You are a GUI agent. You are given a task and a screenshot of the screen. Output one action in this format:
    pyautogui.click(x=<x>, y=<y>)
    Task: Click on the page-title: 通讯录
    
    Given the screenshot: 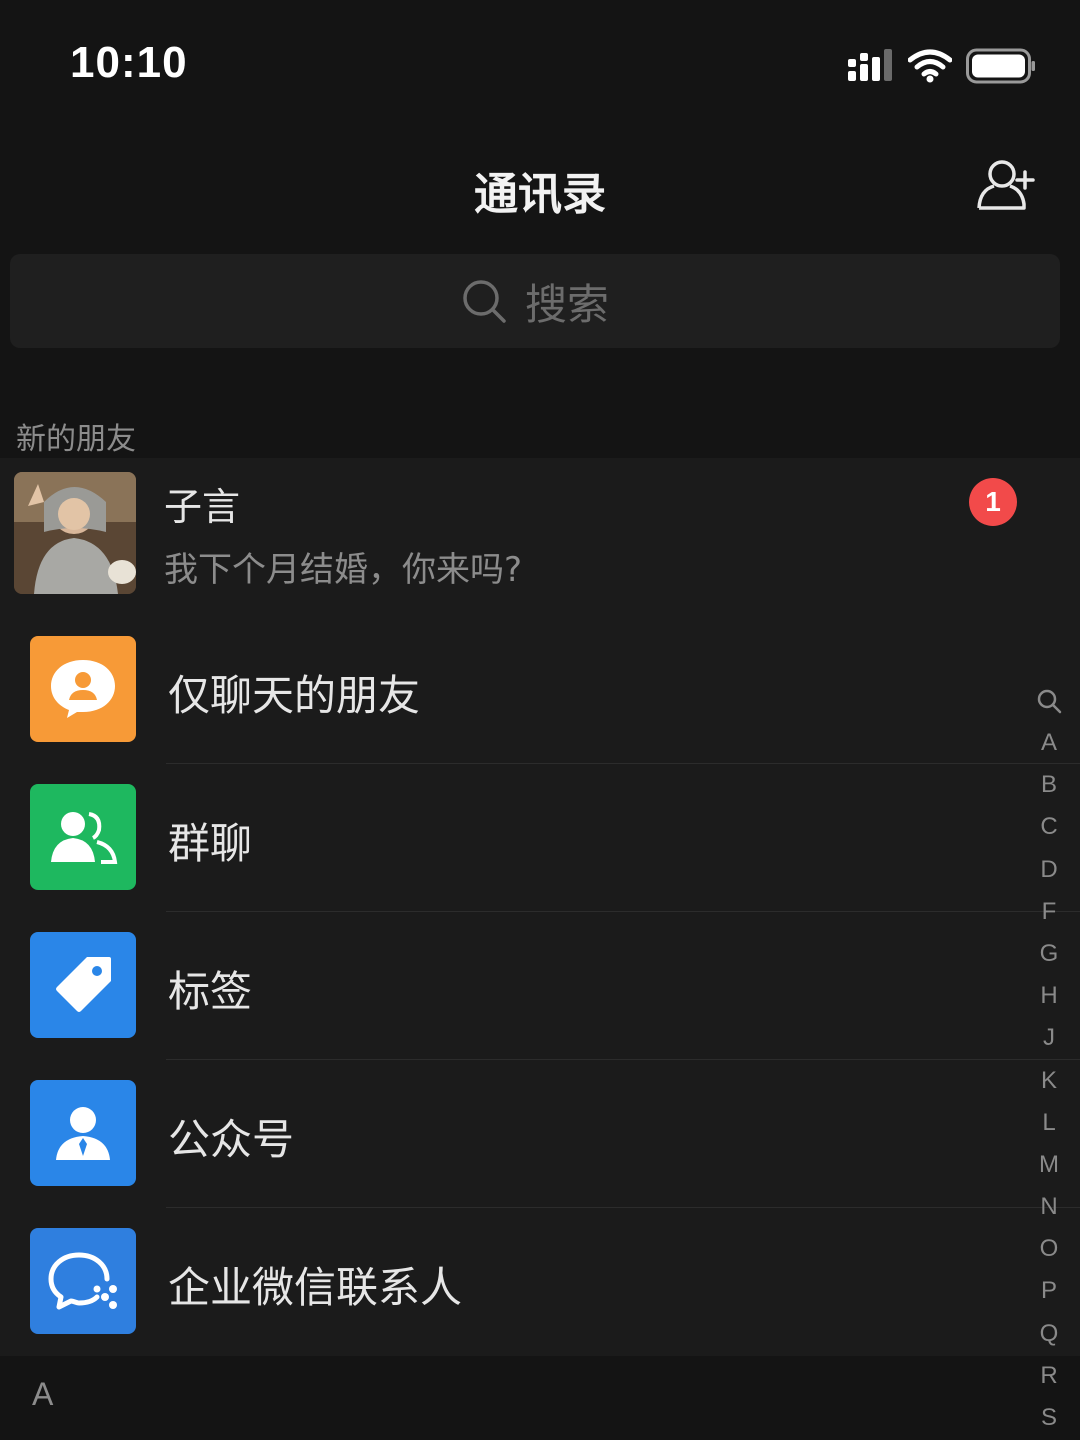 What is the action you would take?
    pyautogui.click(x=540, y=194)
    